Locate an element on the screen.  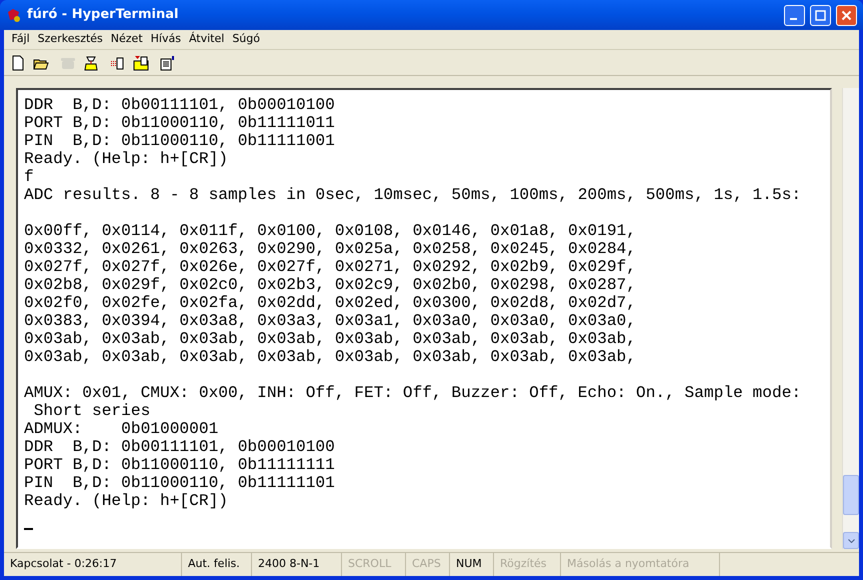
status-panel: Másolás a nyomtatóra is located at coordinates (640, 564).